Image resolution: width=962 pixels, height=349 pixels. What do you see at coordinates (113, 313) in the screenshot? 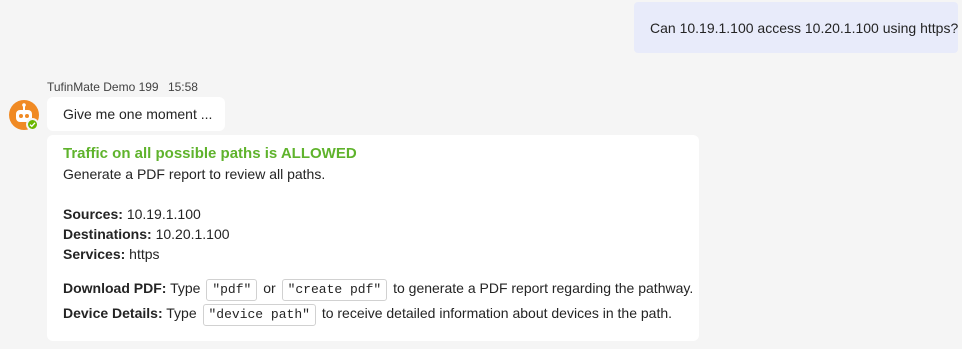
I see `device-details-label: Device Details:` at bounding box center [113, 313].